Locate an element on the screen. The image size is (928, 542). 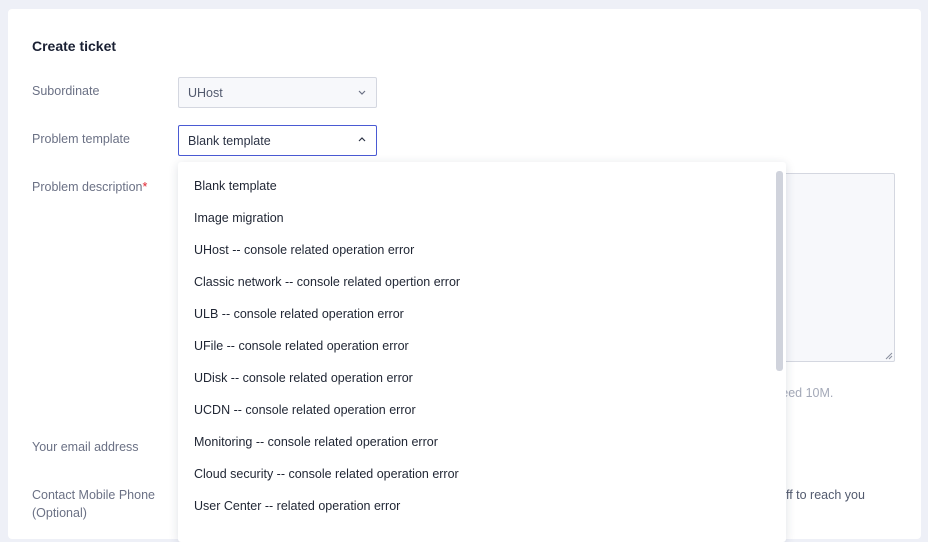
problem-description-label: Problem description* is located at coordinates (89, 187).